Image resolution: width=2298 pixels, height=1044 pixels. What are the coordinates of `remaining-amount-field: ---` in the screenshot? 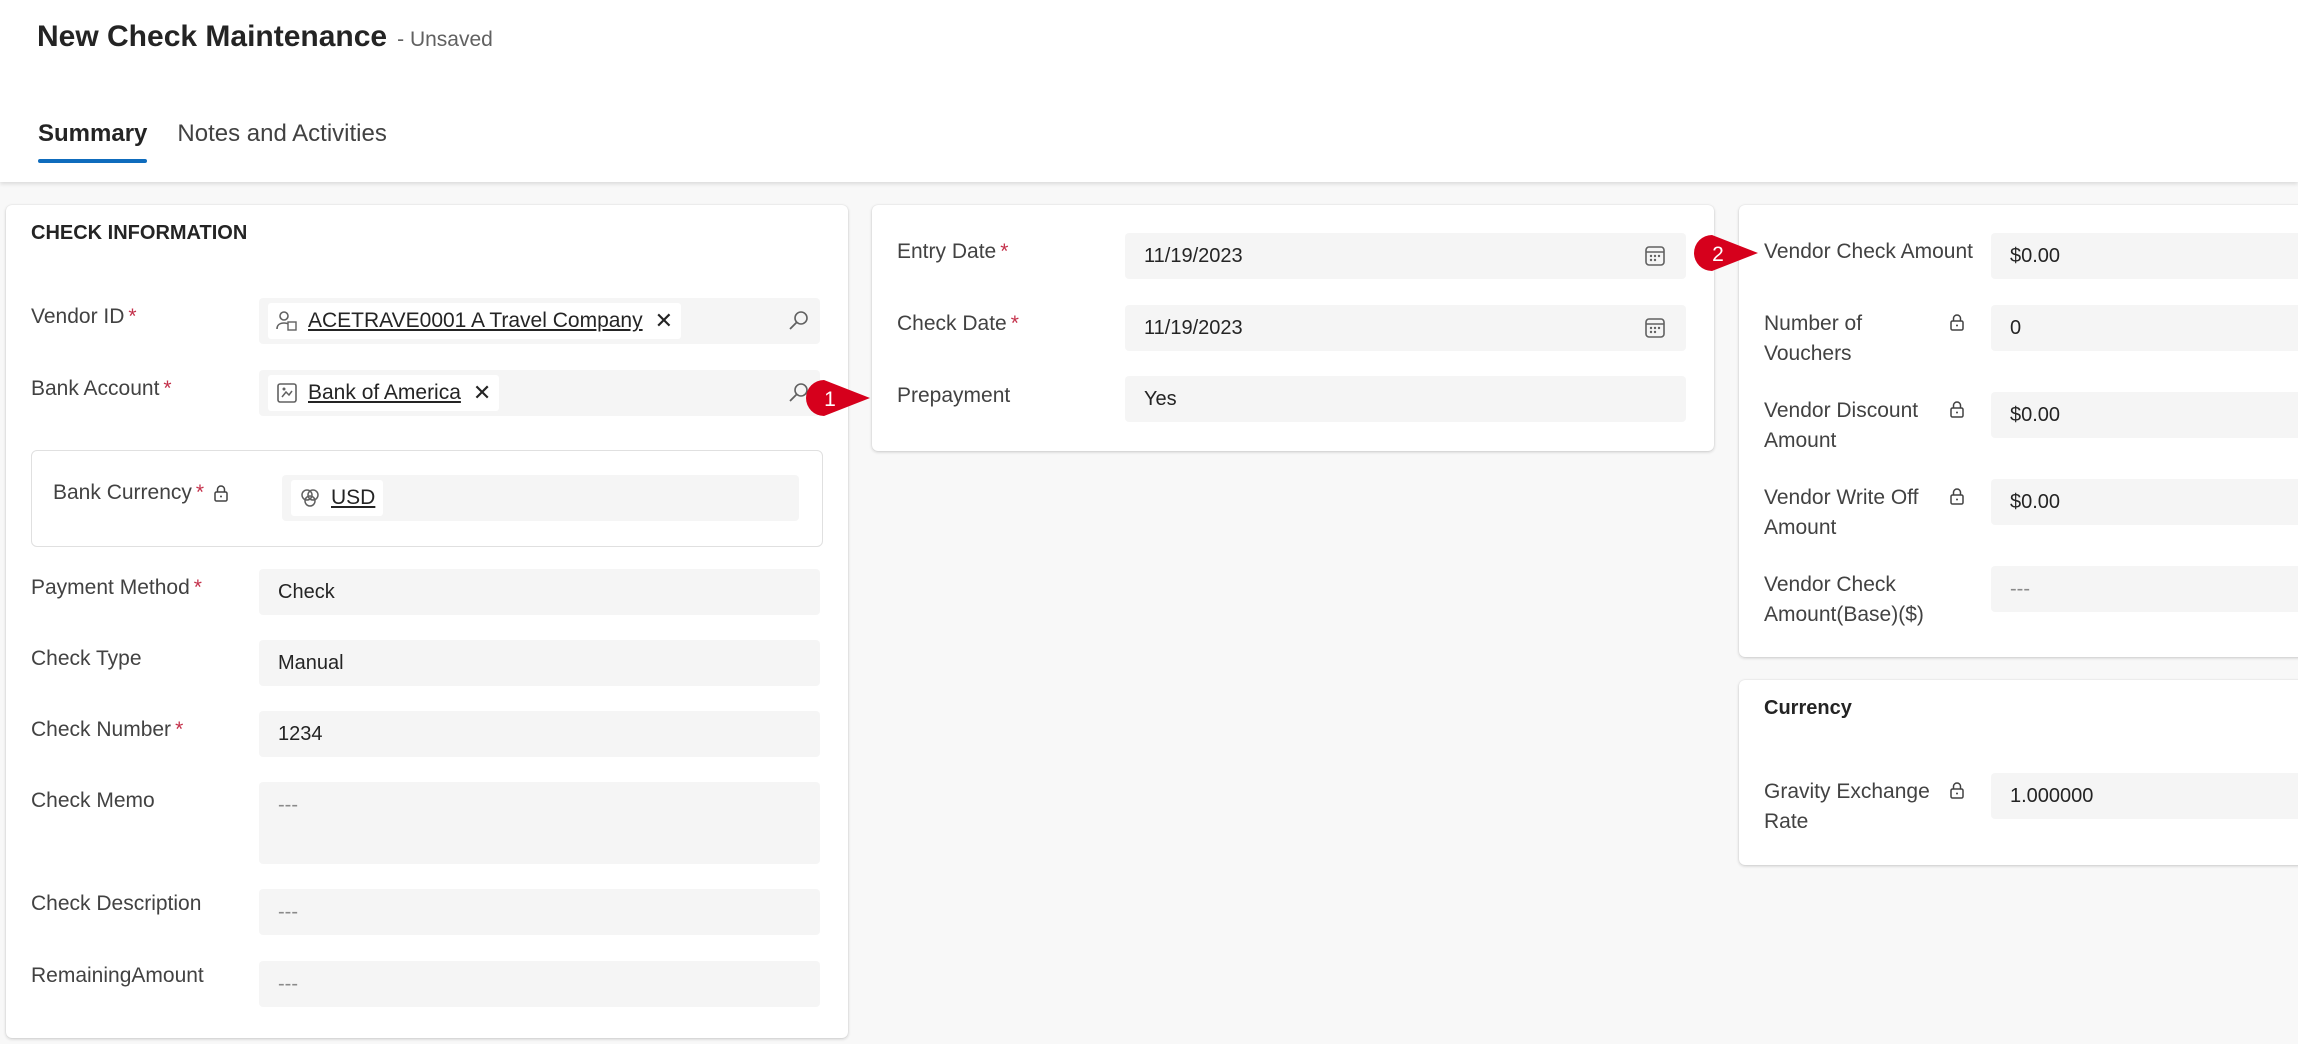 It's located at (539, 984).